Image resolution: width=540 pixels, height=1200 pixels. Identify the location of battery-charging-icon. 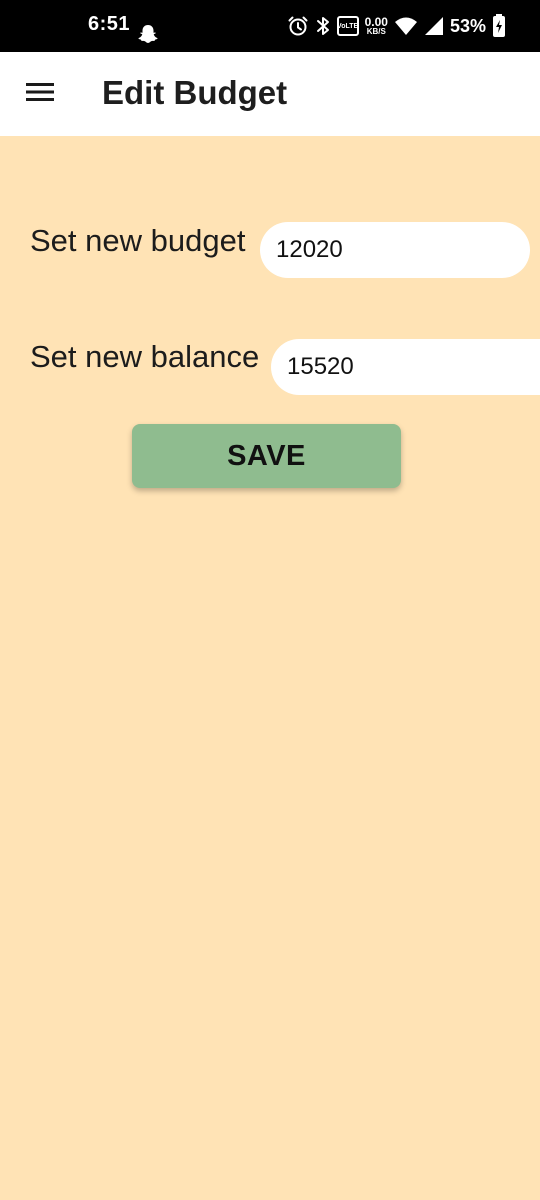
(499, 26).